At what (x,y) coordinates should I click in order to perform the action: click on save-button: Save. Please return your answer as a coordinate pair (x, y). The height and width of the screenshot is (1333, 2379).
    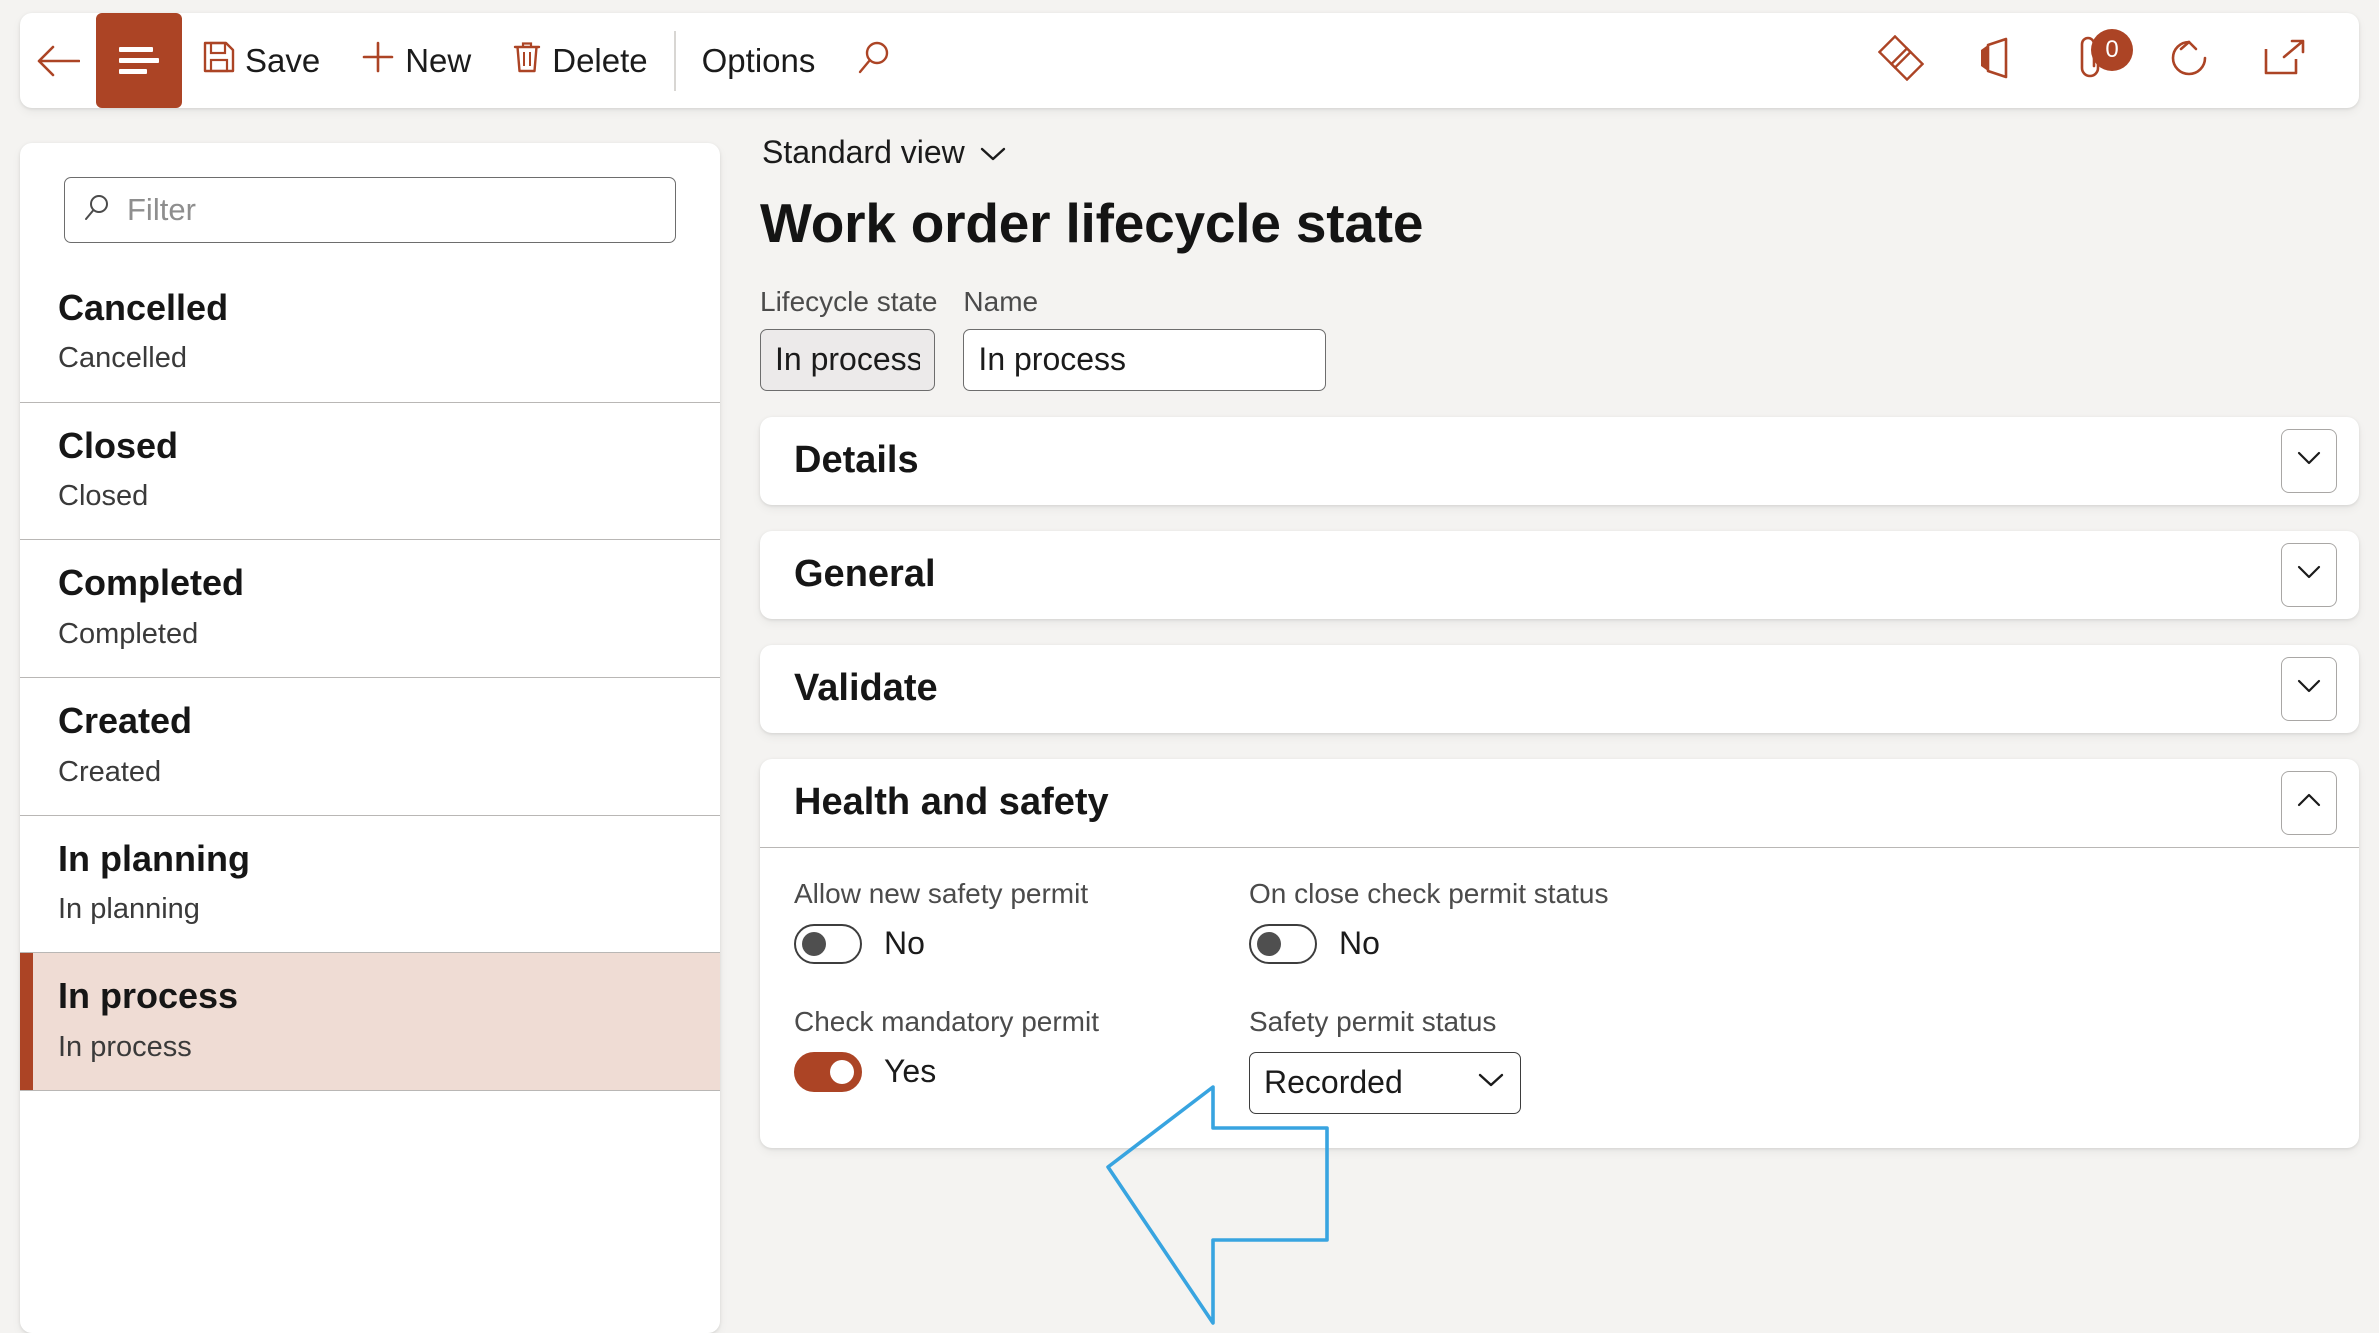
    Looking at the image, I should click on (261, 60).